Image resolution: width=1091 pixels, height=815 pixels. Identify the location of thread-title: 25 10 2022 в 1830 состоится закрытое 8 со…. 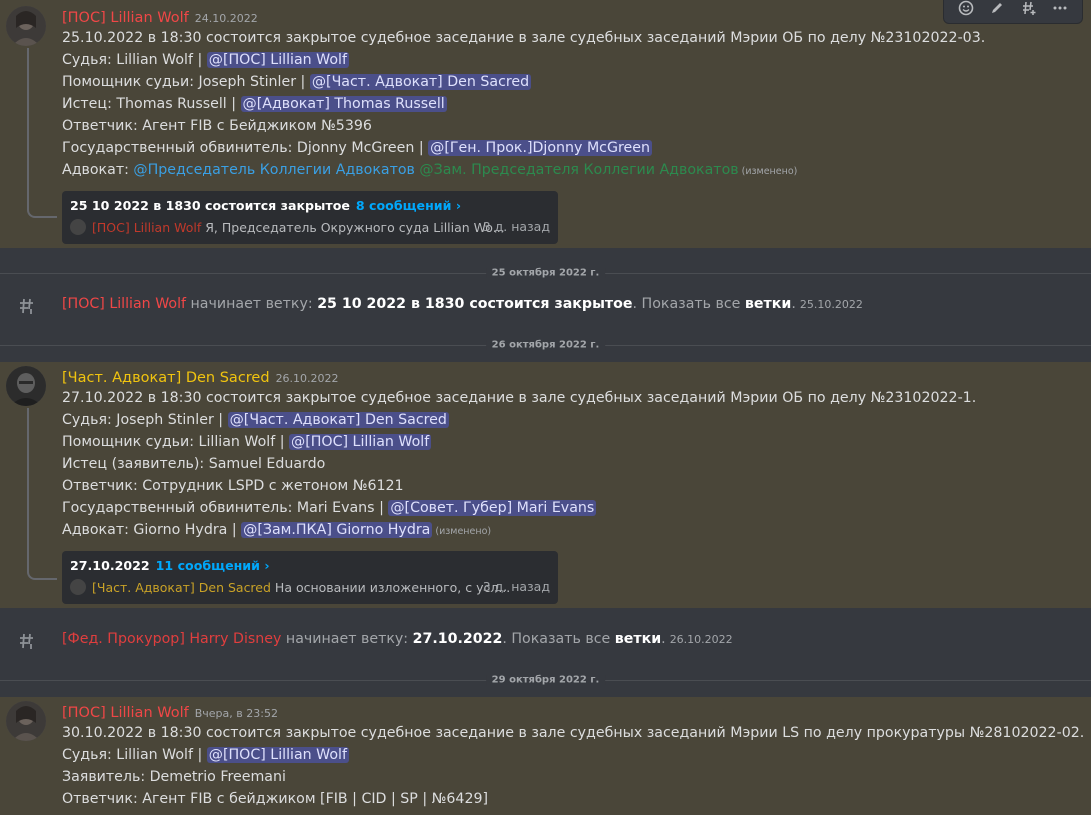
(265, 205).